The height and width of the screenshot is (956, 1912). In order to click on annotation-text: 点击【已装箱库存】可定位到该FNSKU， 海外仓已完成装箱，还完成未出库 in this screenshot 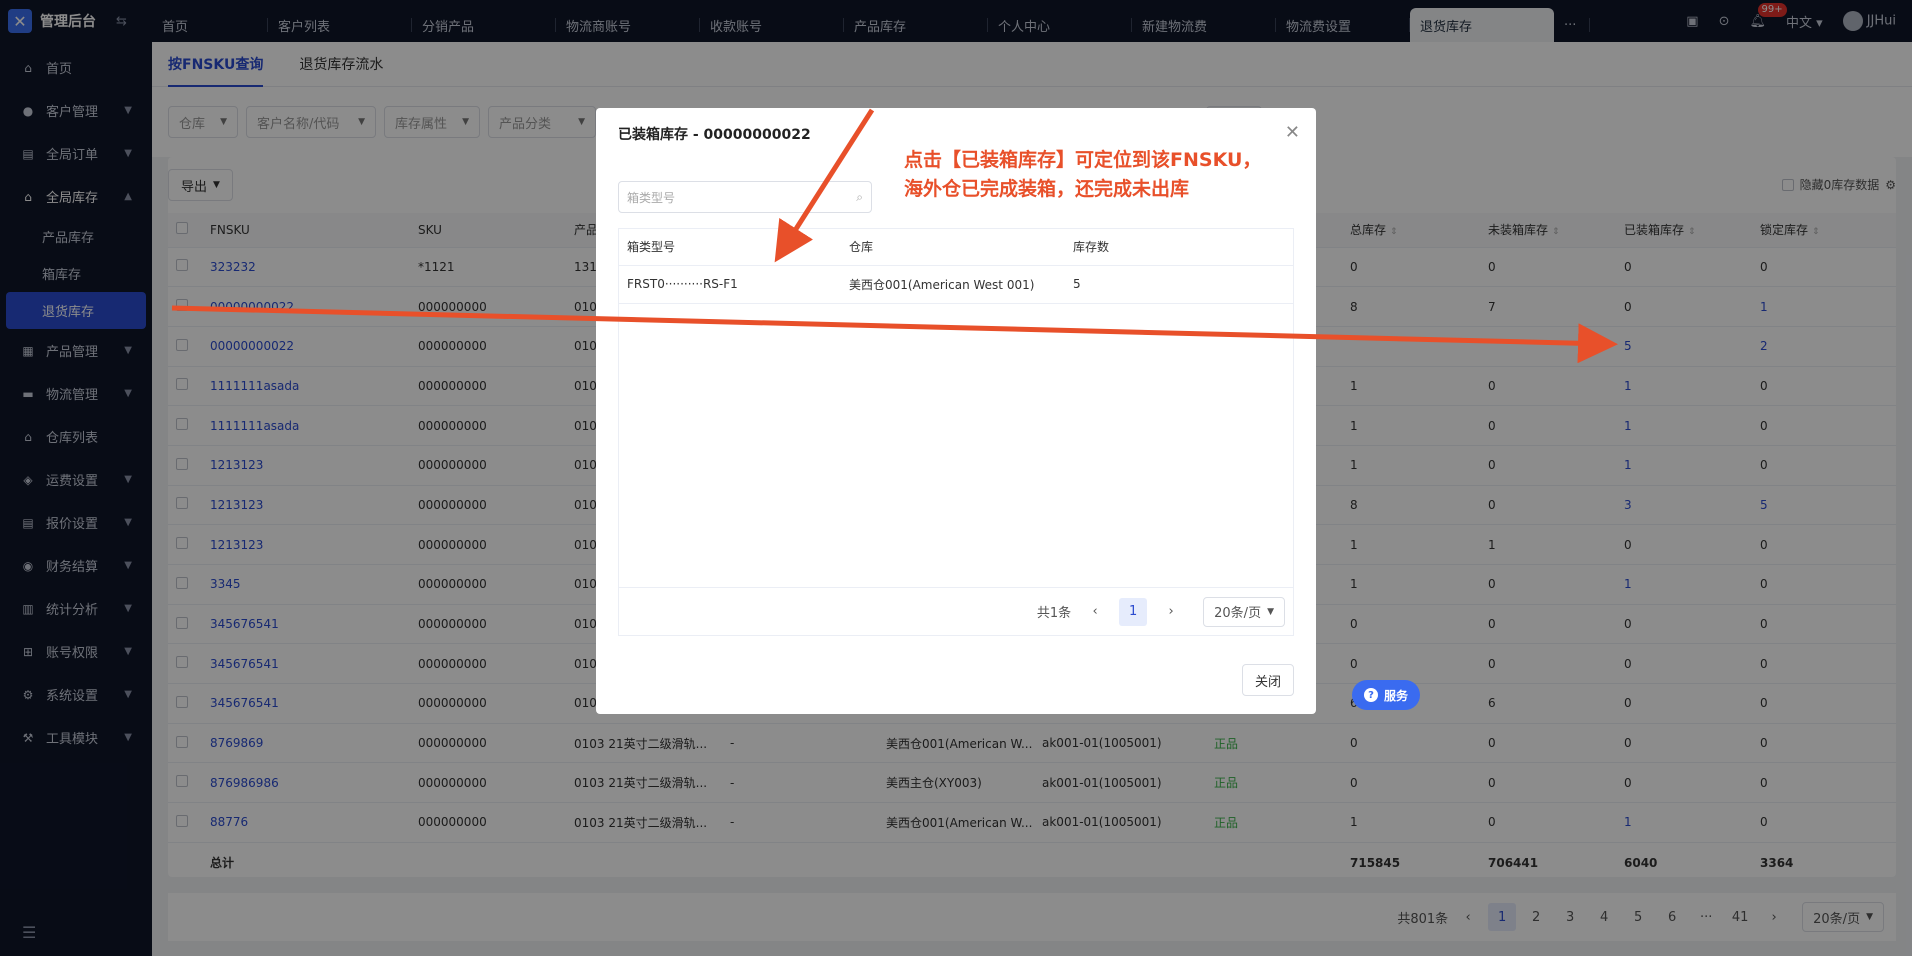, I will do `click(1114, 175)`.